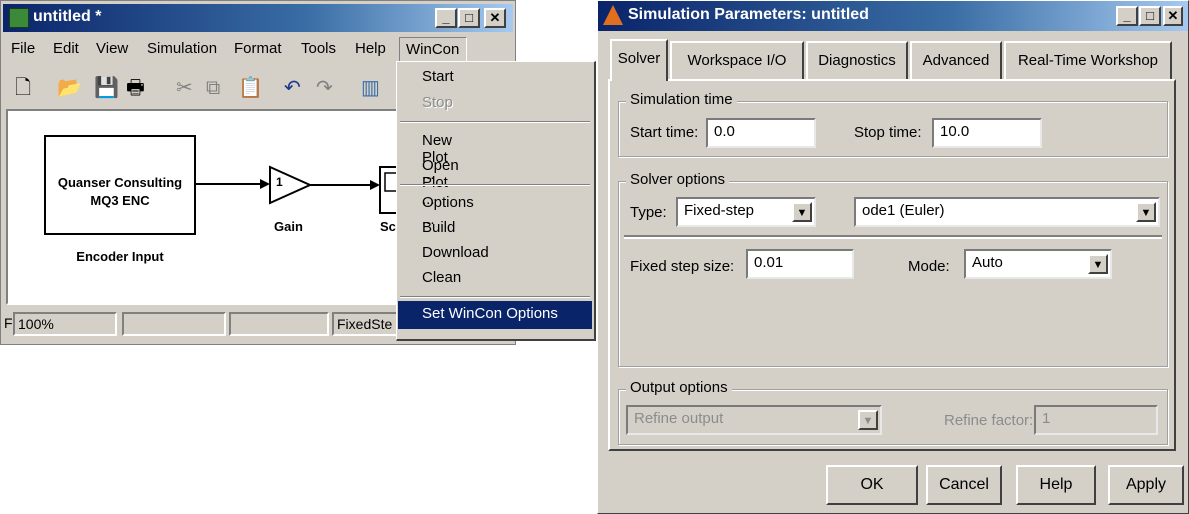  What do you see at coordinates (437, 102) in the screenshot?
I see `menu-item-stop: Stop` at bounding box center [437, 102].